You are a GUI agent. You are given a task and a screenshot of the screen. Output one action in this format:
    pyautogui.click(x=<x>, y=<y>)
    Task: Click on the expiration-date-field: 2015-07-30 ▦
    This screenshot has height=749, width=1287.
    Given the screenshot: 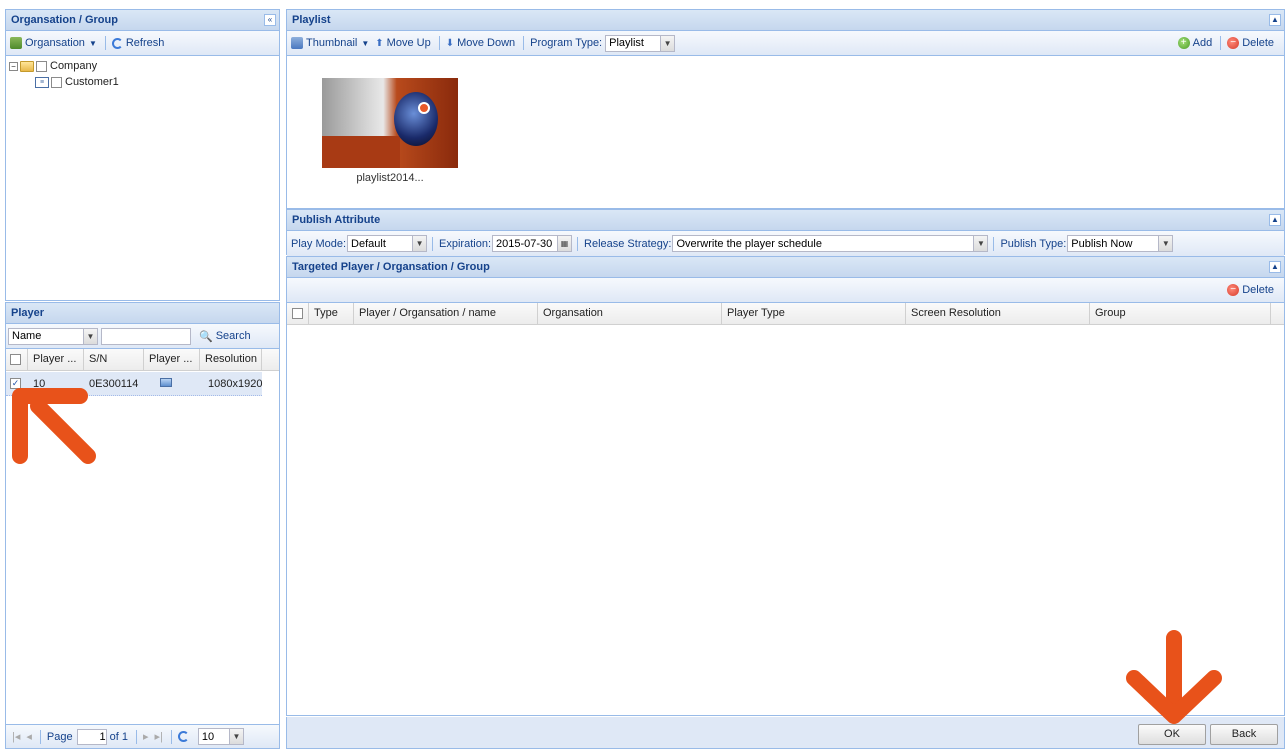 What is the action you would take?
    pyautogui.click(x=532, y=243)
    